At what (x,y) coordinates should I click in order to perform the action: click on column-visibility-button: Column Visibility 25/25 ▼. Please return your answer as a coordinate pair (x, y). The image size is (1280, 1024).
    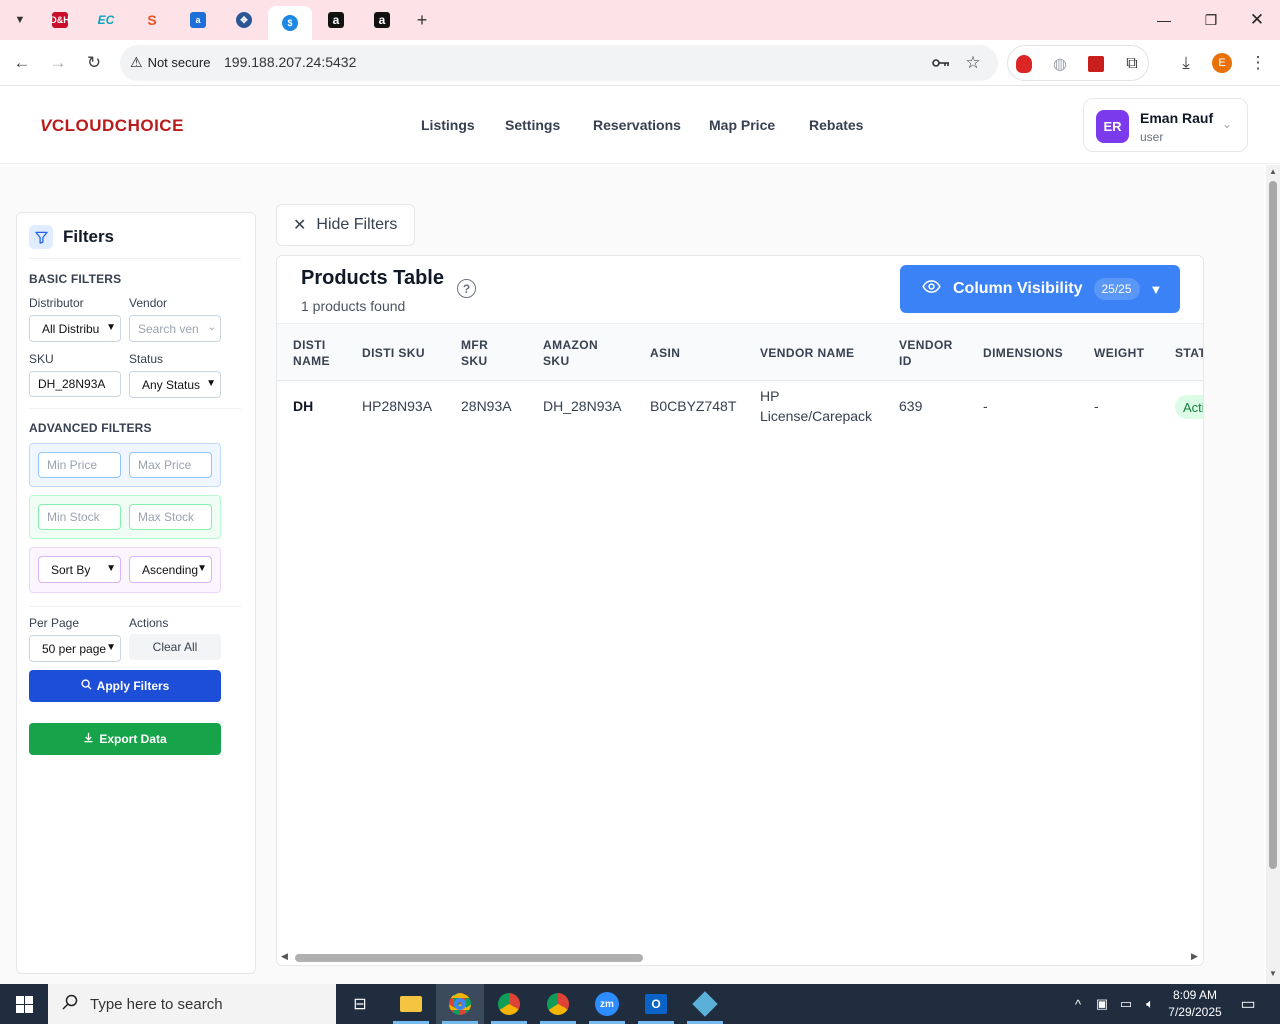
    Looking at the image, I should click on (1040, 289).